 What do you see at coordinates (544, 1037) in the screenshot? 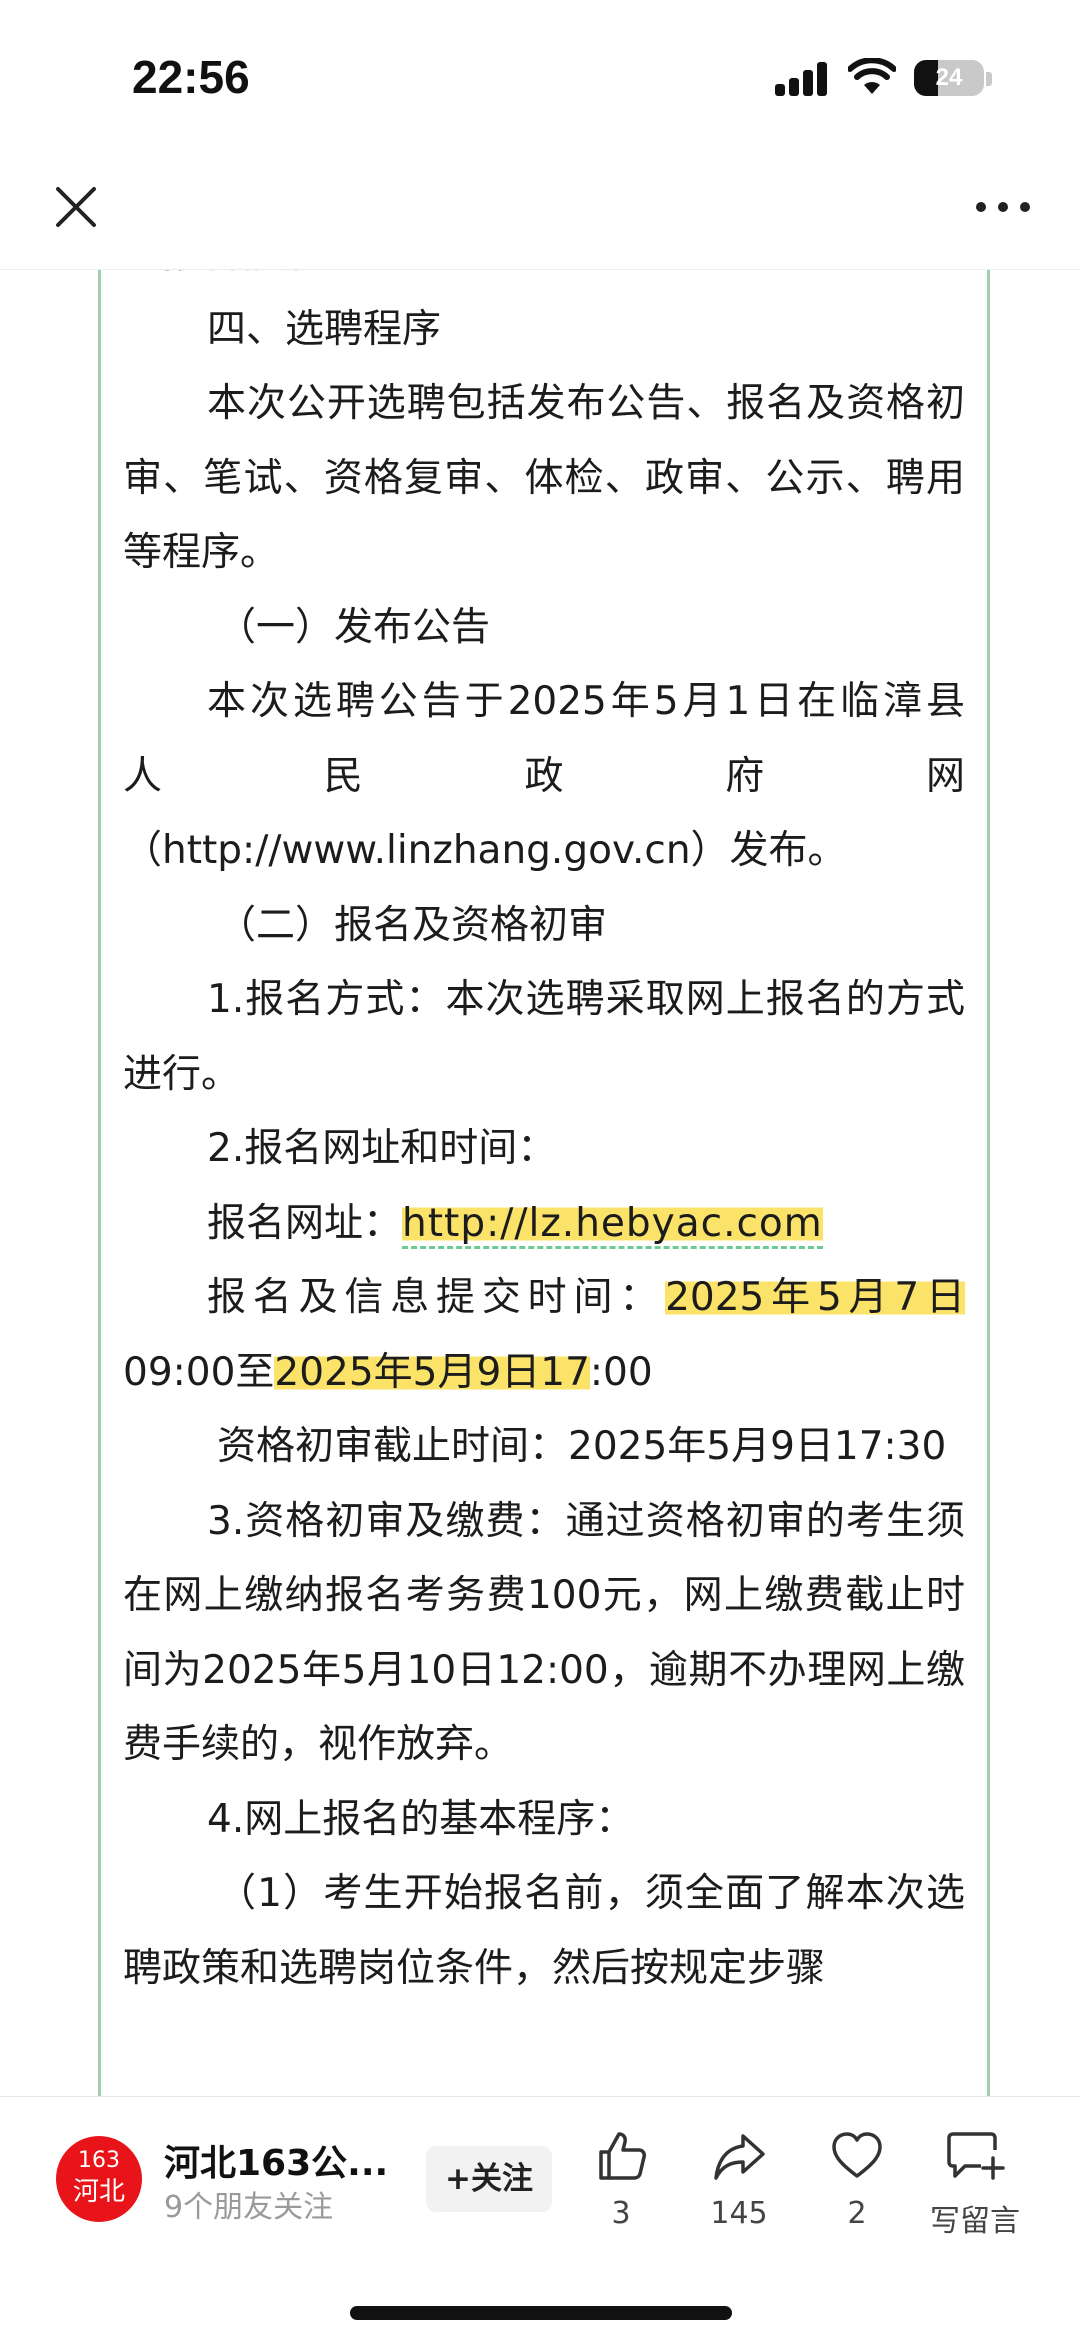
I see `article-paragraph: 1.报名方式：本次选聘采取网上报名的方式进行。` at bounding box center [544, 1037].